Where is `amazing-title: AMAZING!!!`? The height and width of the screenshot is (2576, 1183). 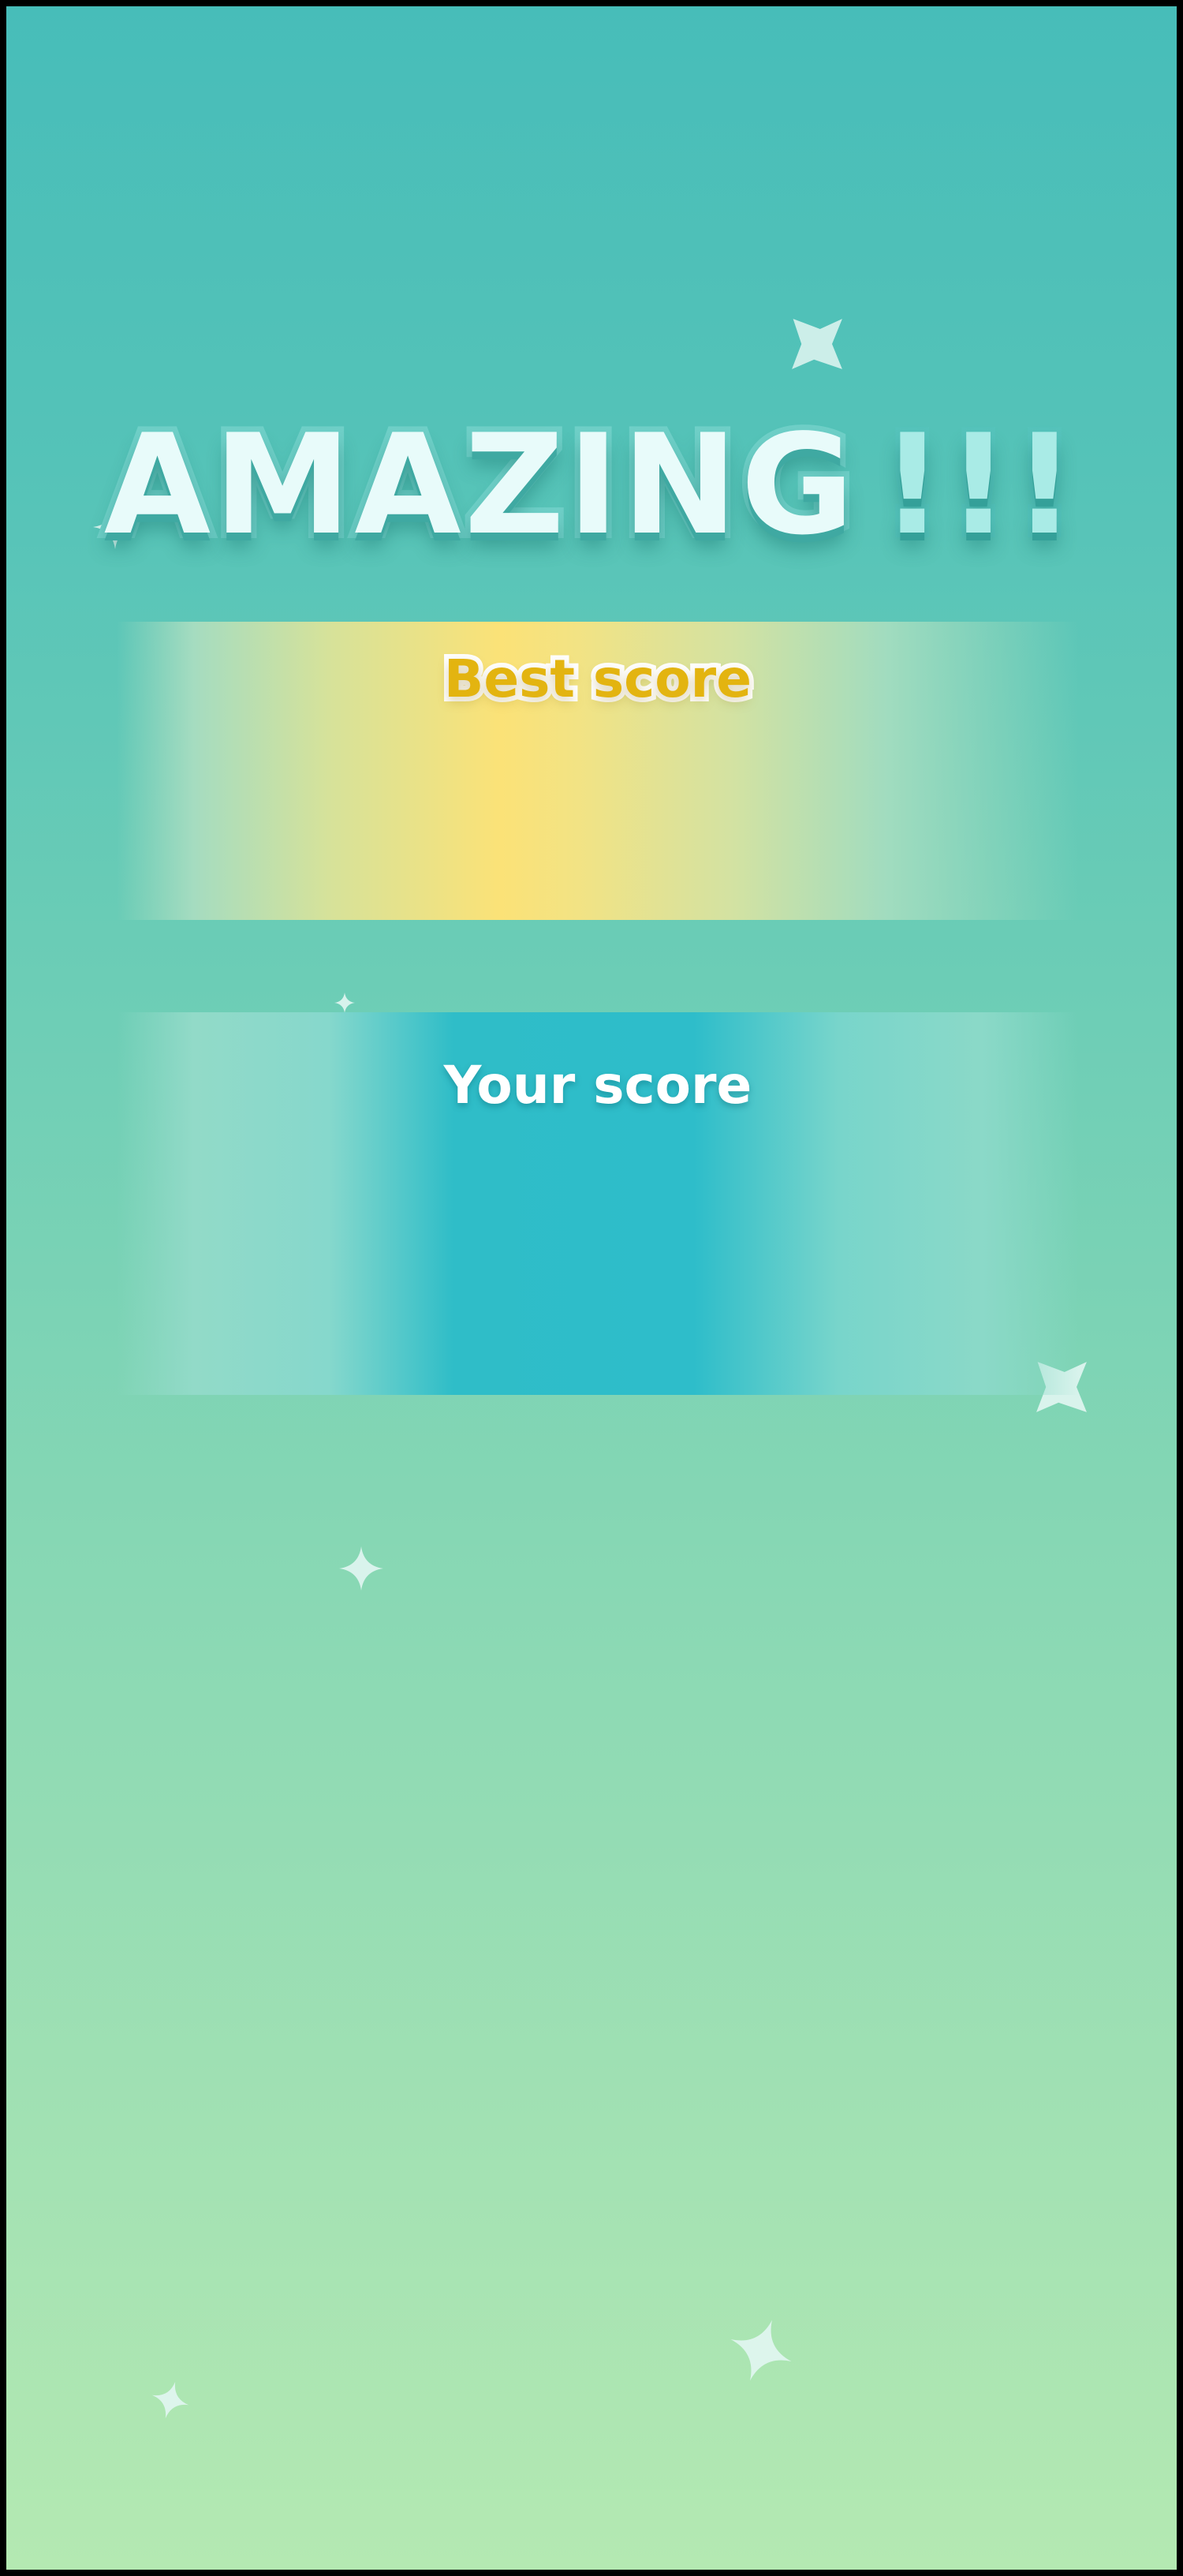 amazing-title: AMAZING!!! is located at coordinates (591, 485).